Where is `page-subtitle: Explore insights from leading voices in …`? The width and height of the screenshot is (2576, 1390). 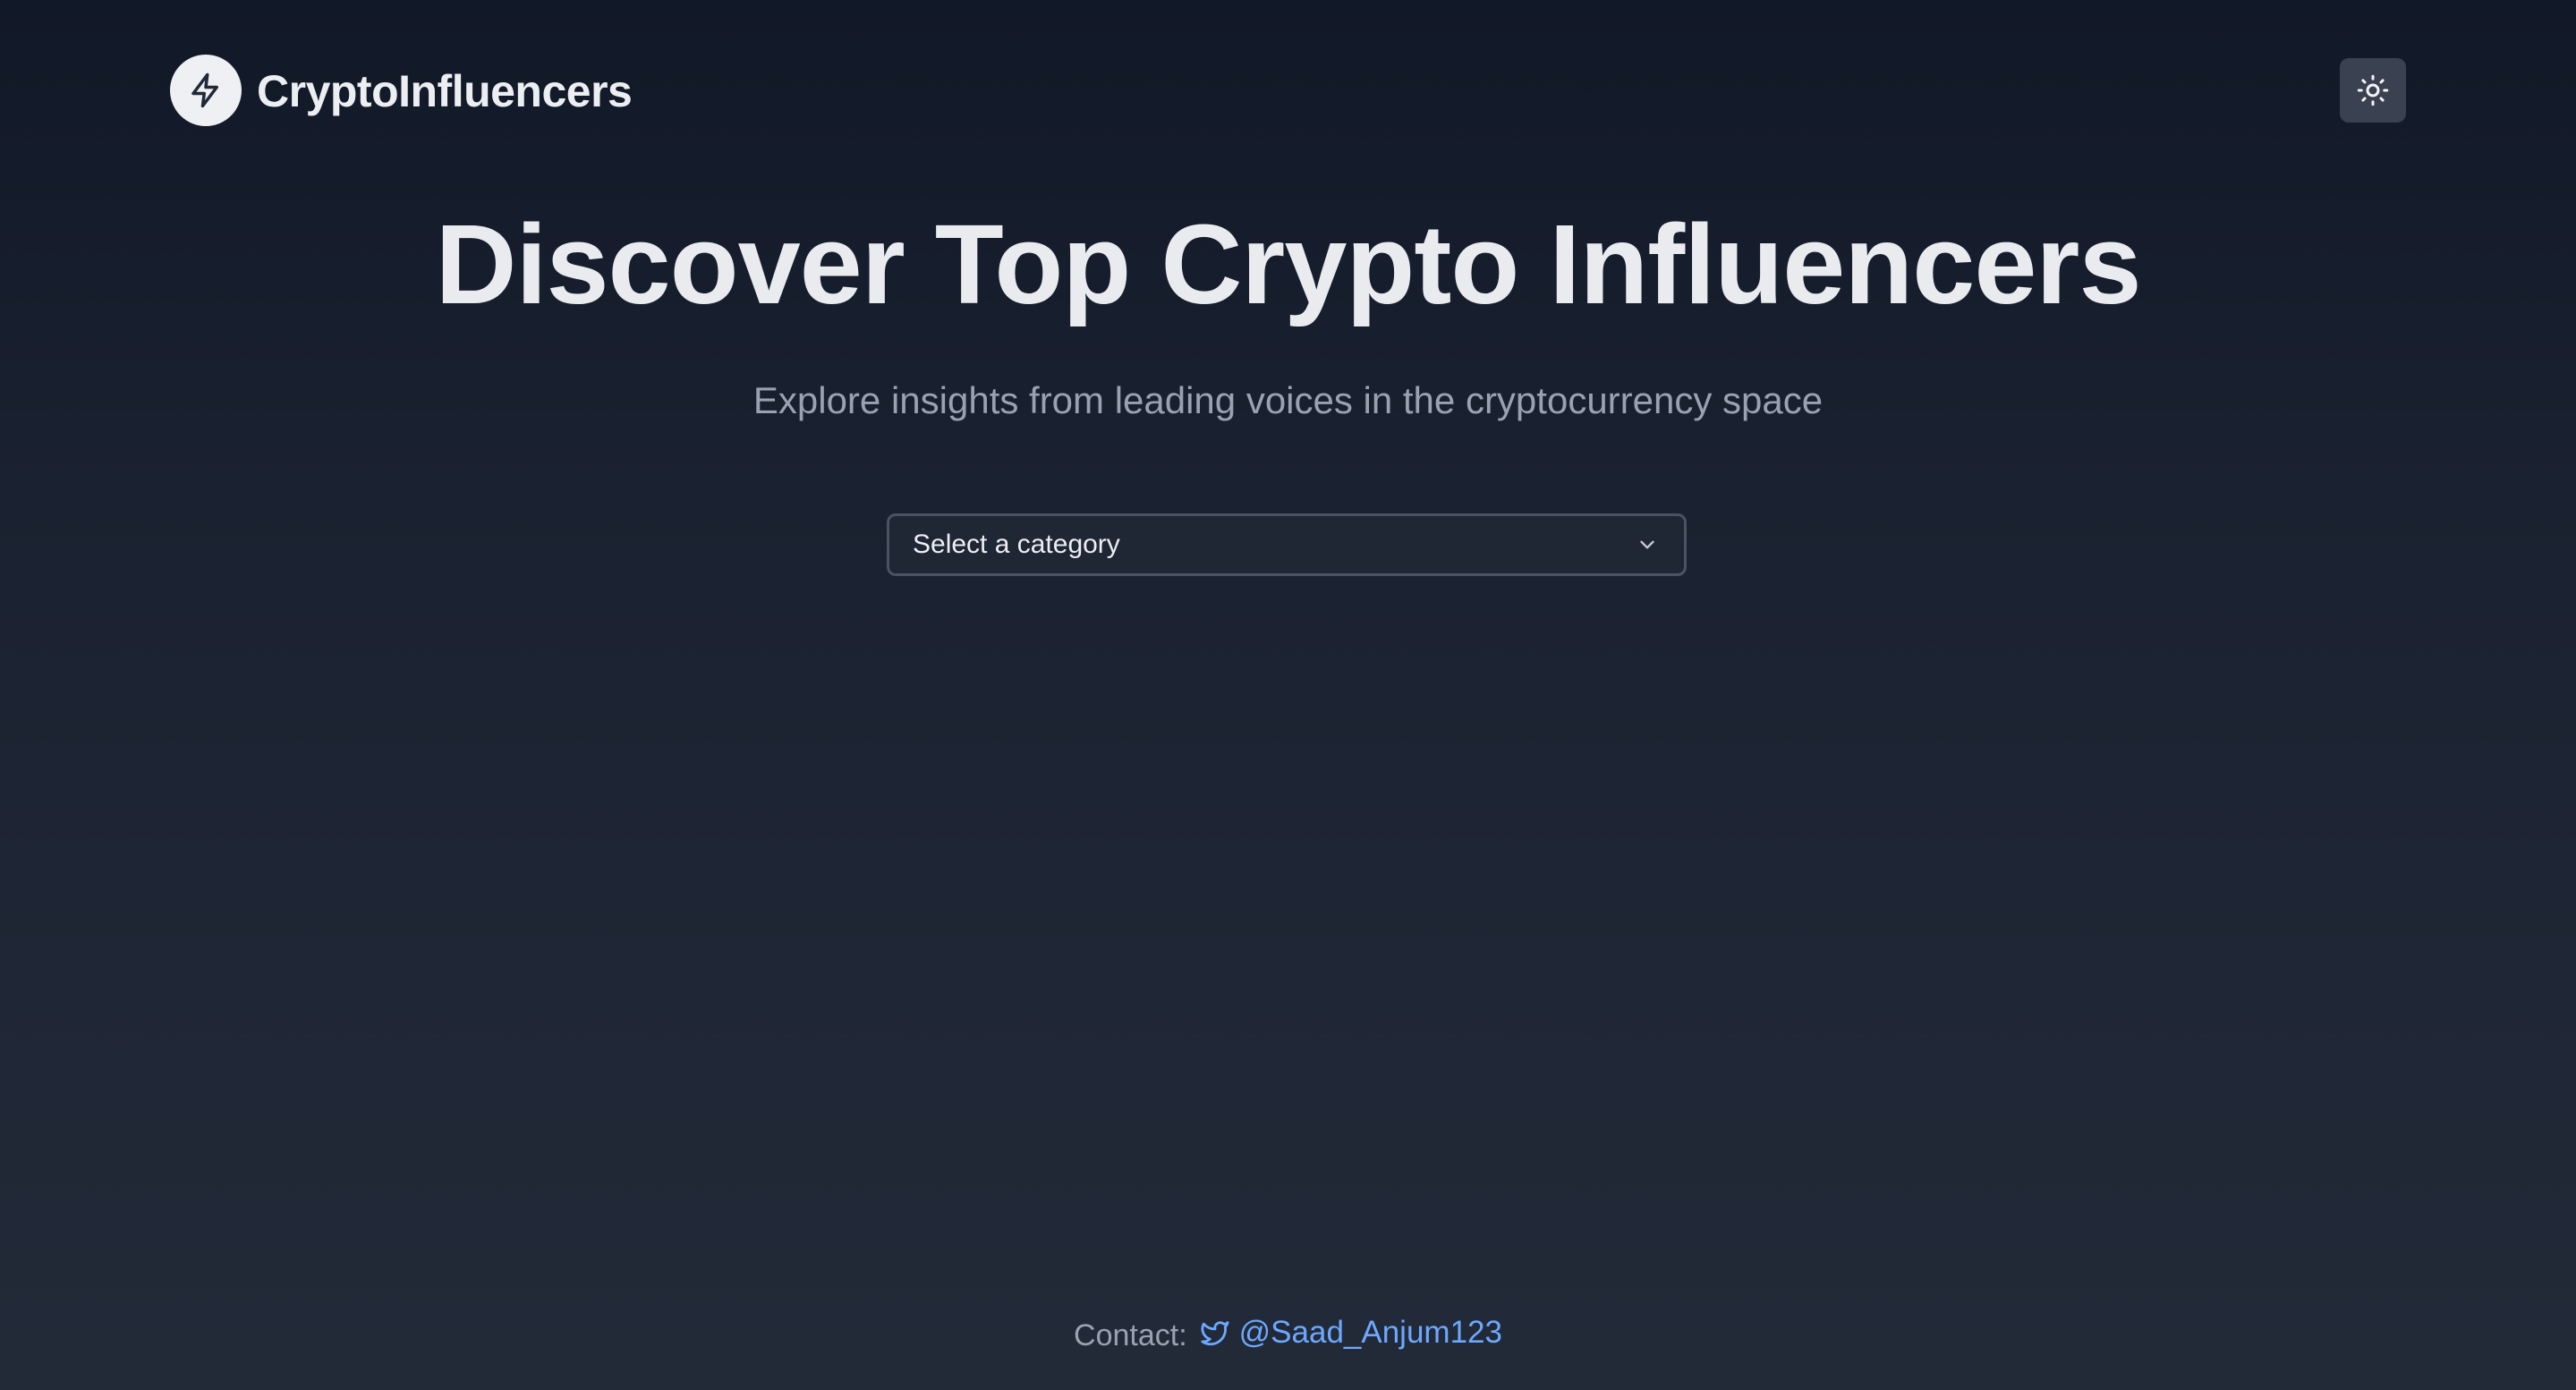 page-subtitle: Explore insights from leading voices in … is located at coordinates (1288, 400).